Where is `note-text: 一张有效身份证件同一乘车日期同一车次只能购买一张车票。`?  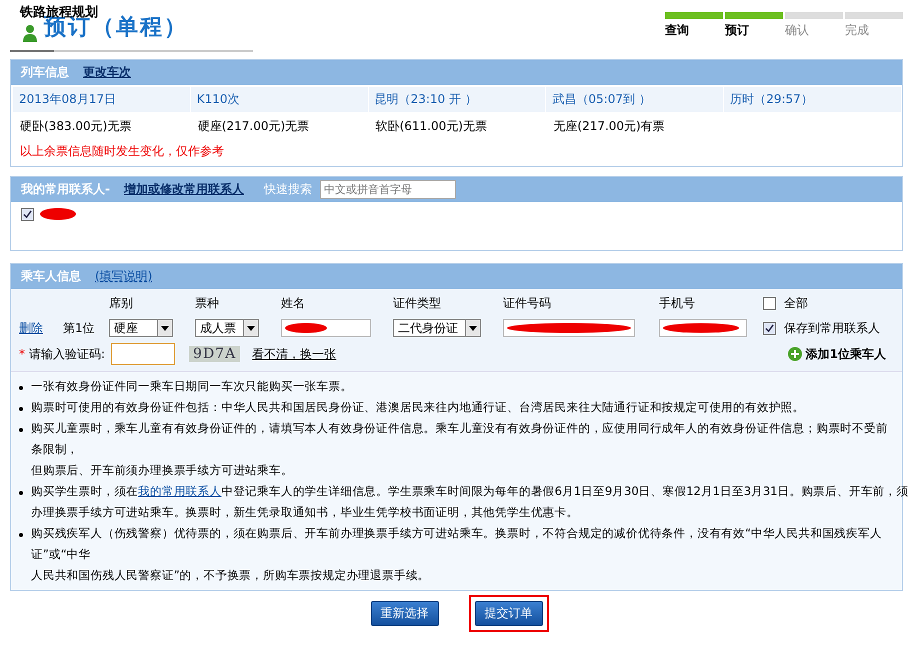 note-text: 一张有效身份证件同一乘车日期同一车次只能购买一张车票。 is located at coordinates (191, 386).